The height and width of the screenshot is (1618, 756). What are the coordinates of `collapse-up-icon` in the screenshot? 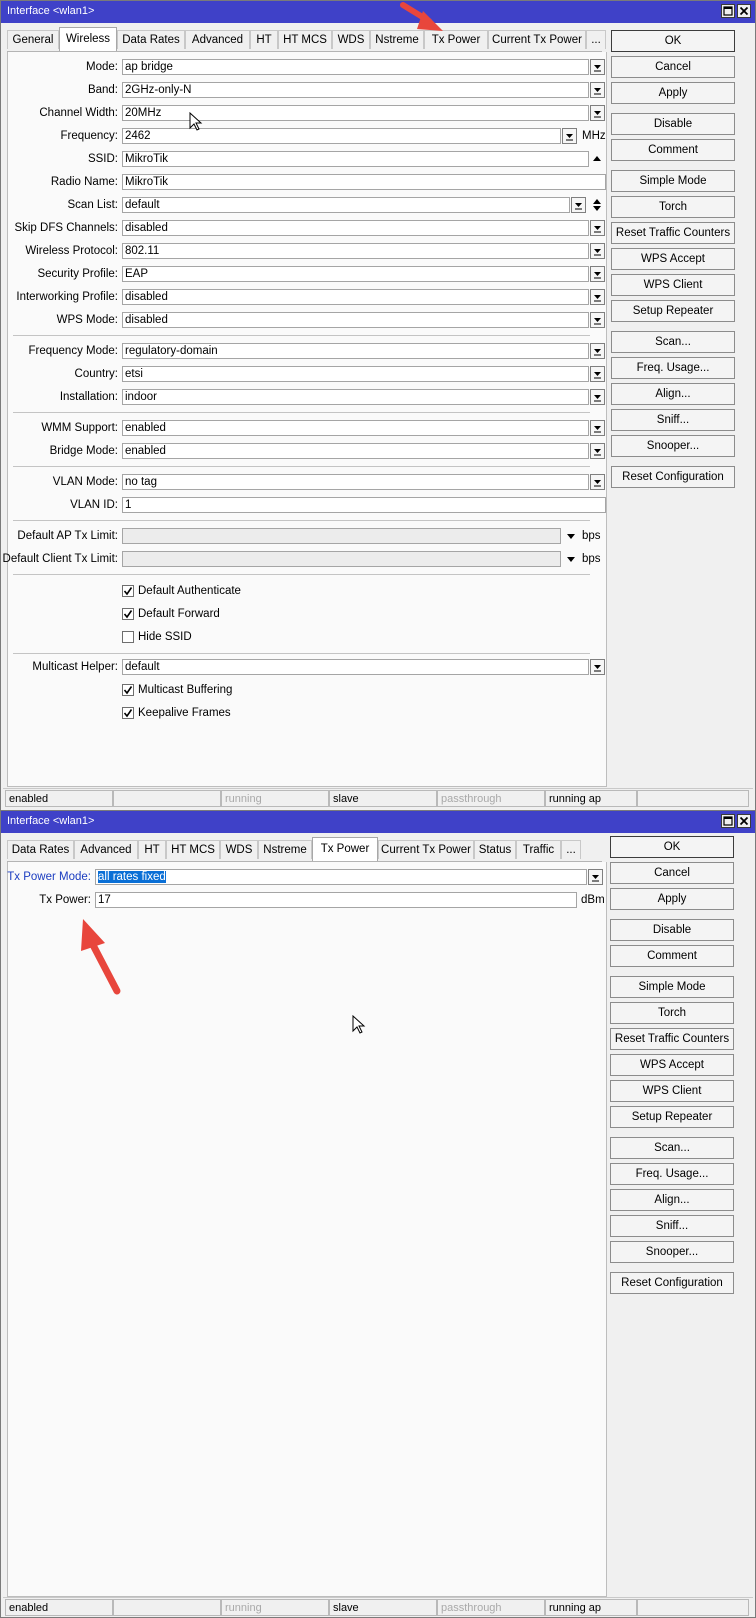 It's located at (597, 159).